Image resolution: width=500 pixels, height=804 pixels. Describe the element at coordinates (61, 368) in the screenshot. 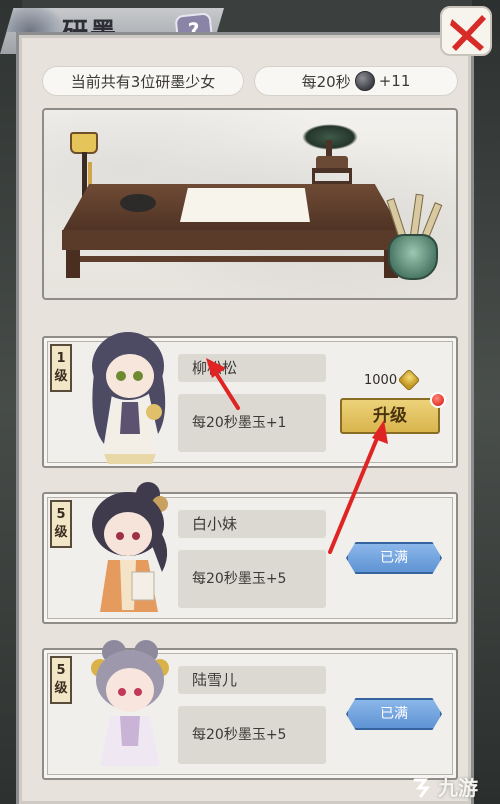

I see `level-badge: 1 级` at that location.